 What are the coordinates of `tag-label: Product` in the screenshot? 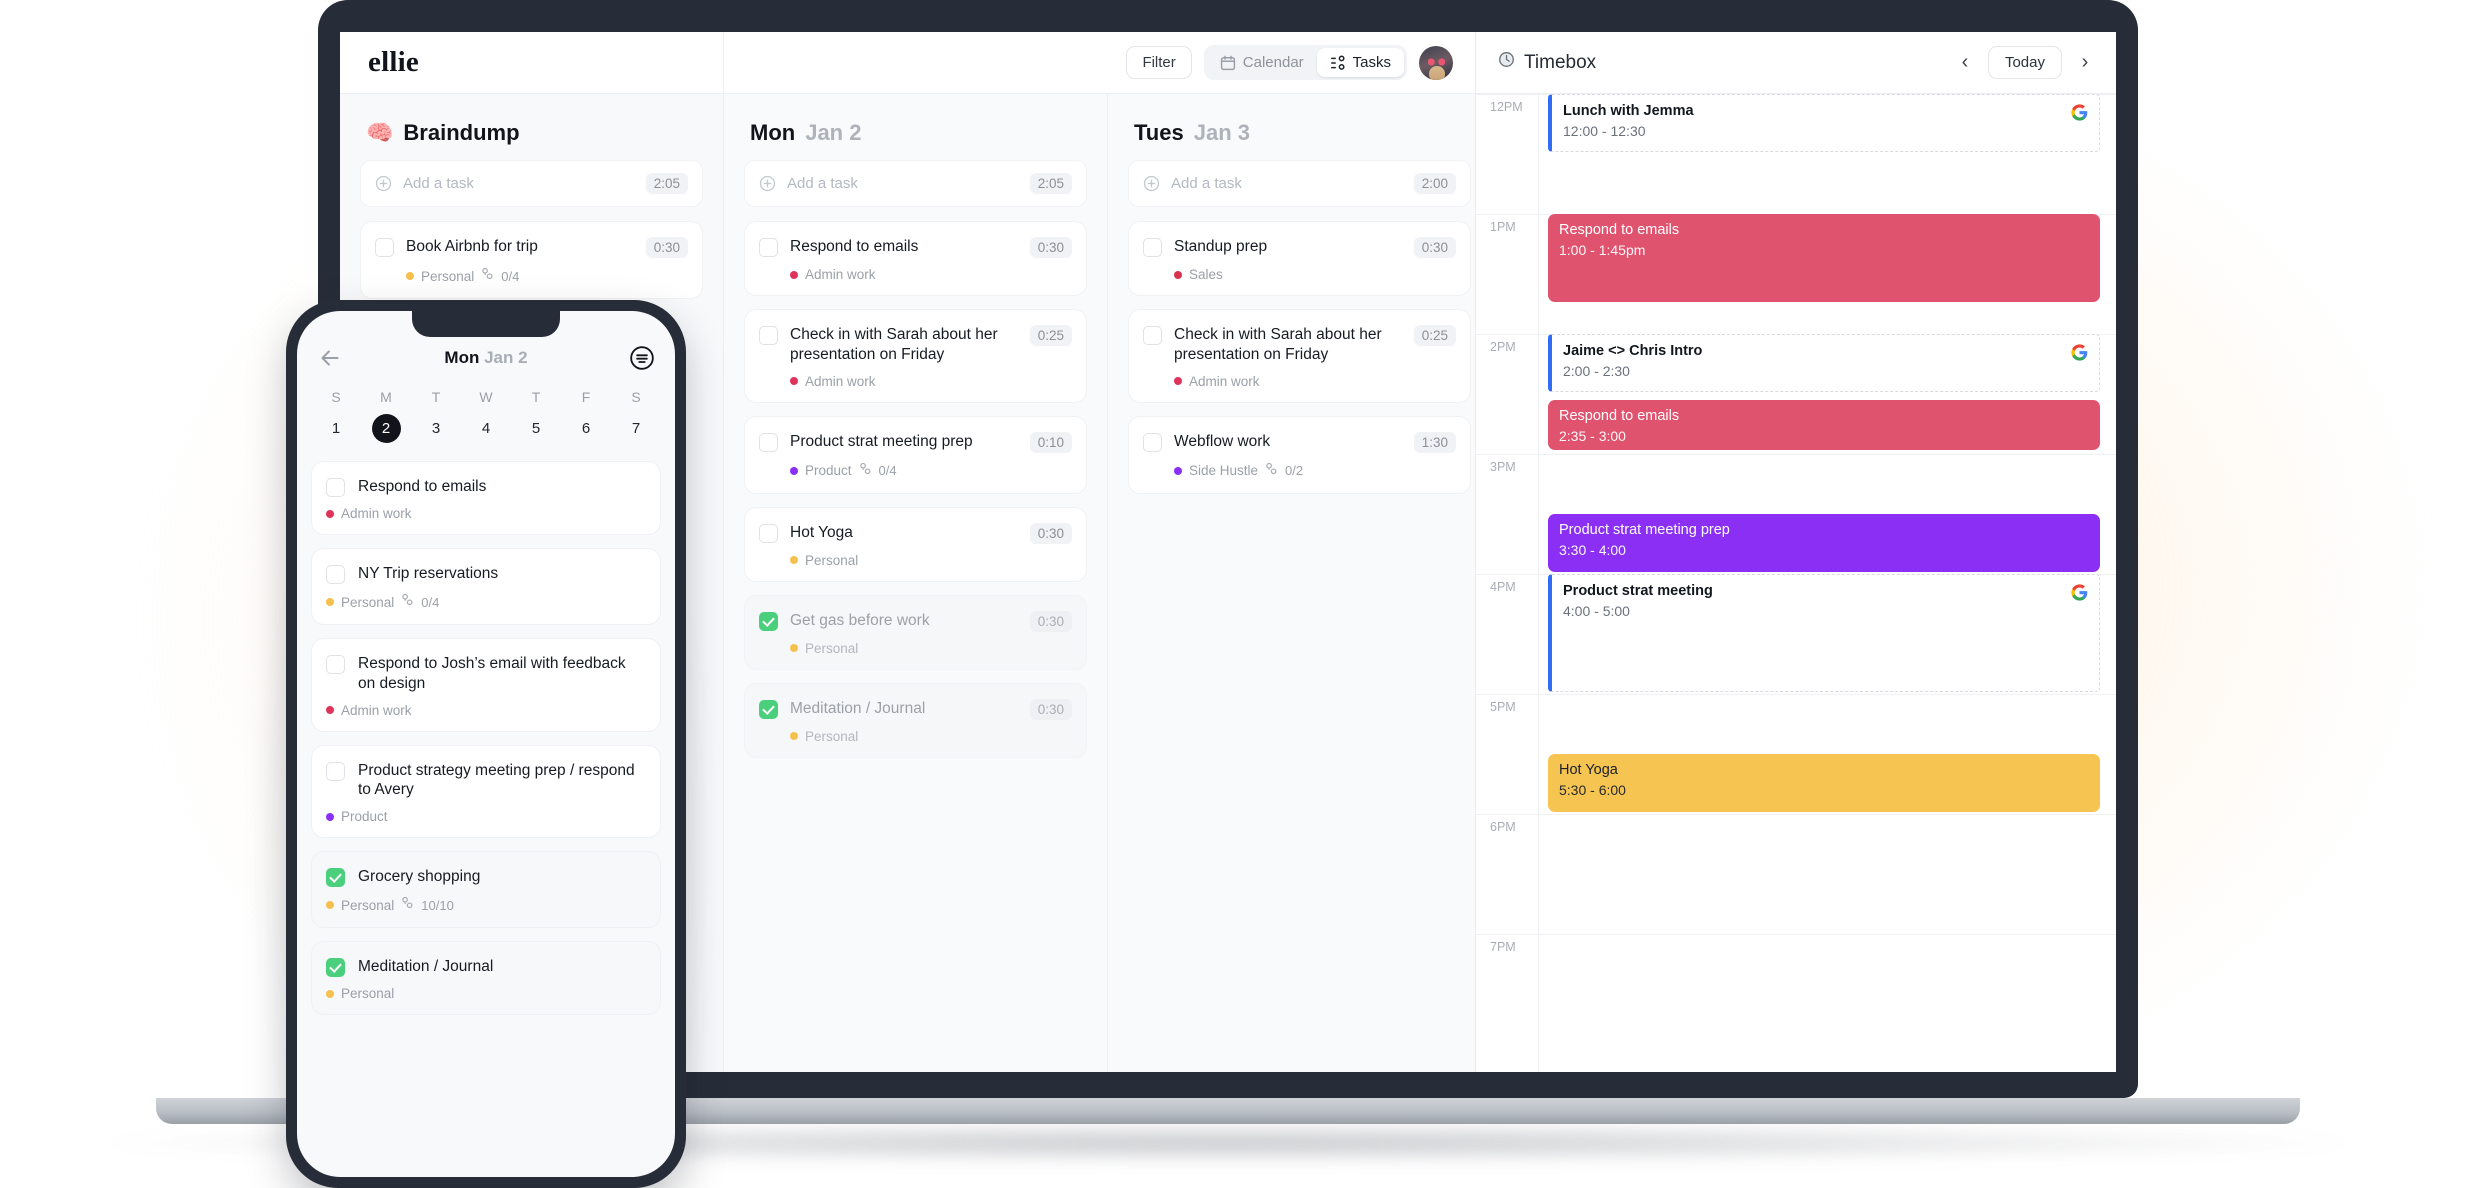 It's located at (828, 471).